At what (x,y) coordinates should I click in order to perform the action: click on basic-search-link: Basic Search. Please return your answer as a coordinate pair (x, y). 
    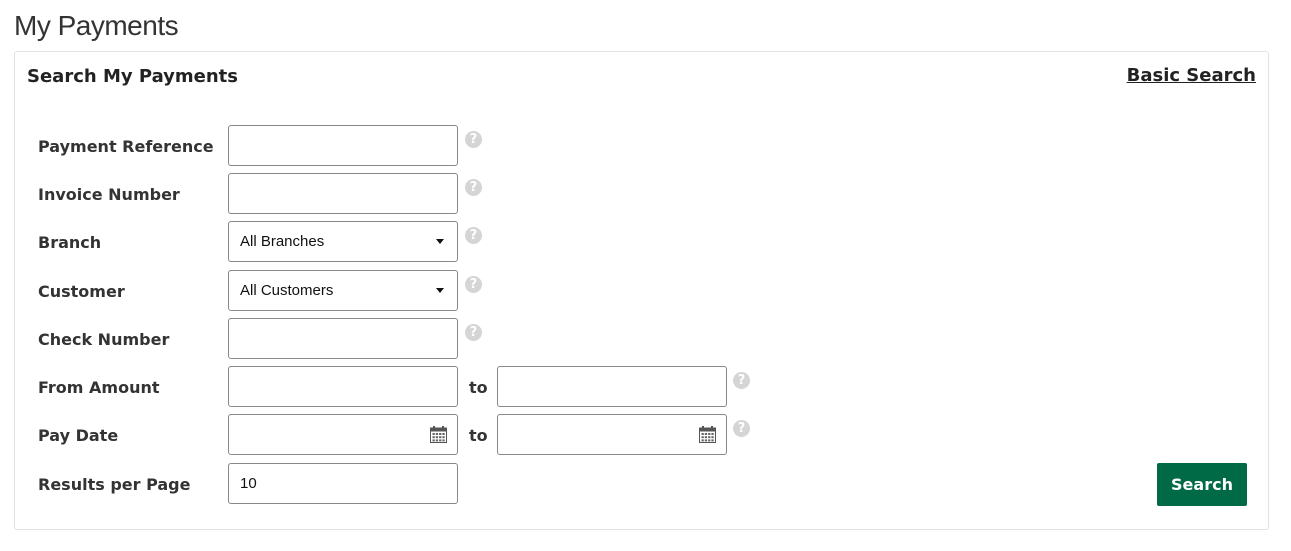
    Looking at the image, I should click on (1191, 75).